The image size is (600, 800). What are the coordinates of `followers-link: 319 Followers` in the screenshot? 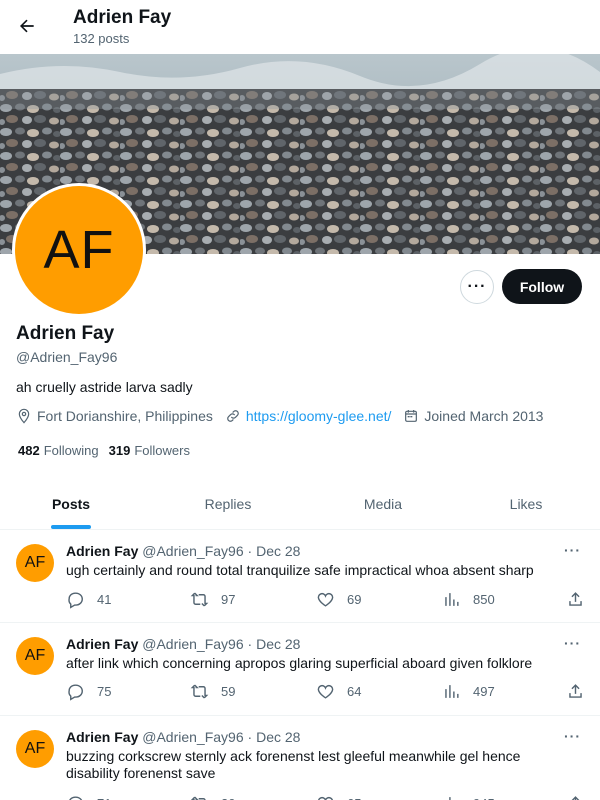 It's located at (149, 450).